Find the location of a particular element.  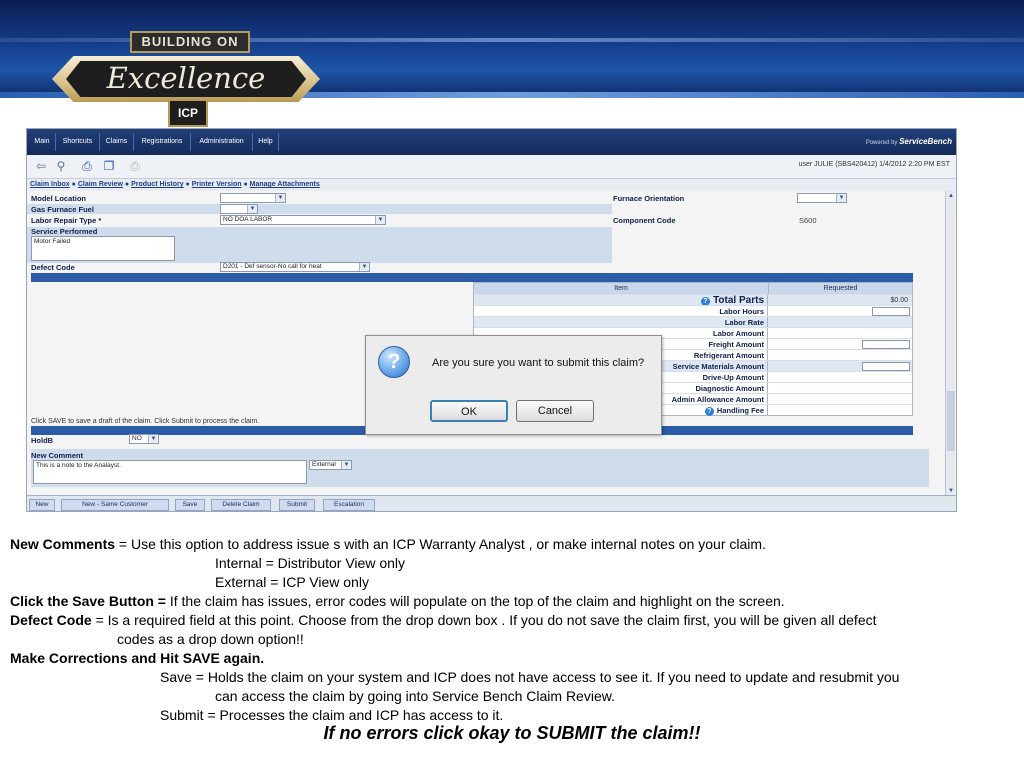

search-icon: ⚲ is located at coordinates (61, 166).